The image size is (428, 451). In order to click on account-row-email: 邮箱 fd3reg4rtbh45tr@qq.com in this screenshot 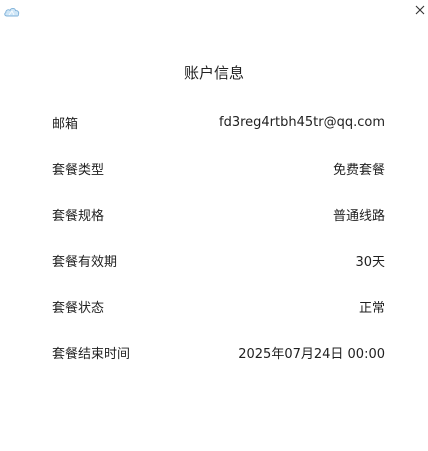, I will do `click(218, 122)`.